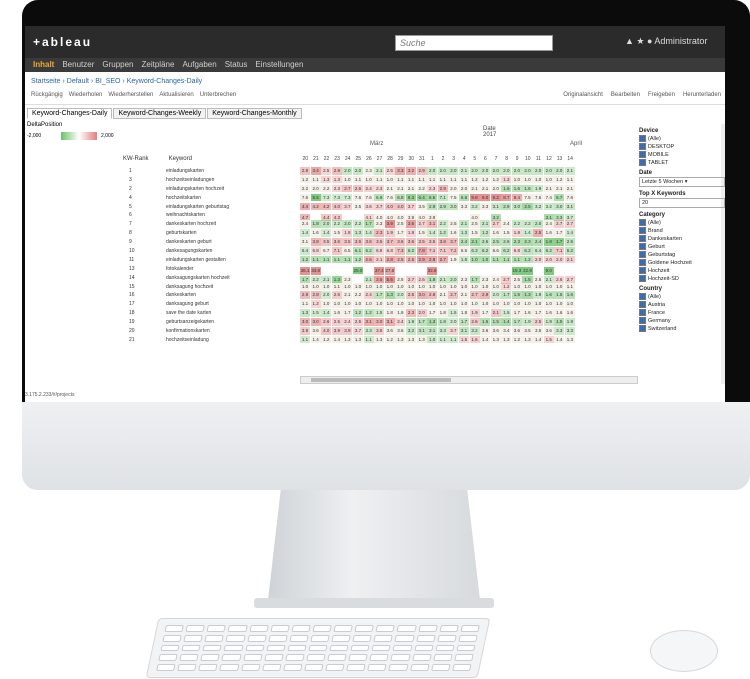 The height and width of the screenshot is (679, 750). I want to click on heatmap-cell: 3.3, so click(485, 206).